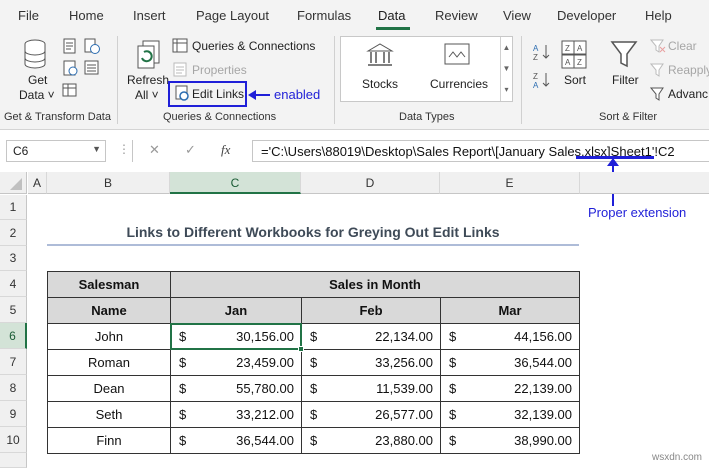 The height and width of the screenshot is (468, 709). Describe the element at coordinates (109, 310) in the screenshot. I see `header-name: Name` at that location.